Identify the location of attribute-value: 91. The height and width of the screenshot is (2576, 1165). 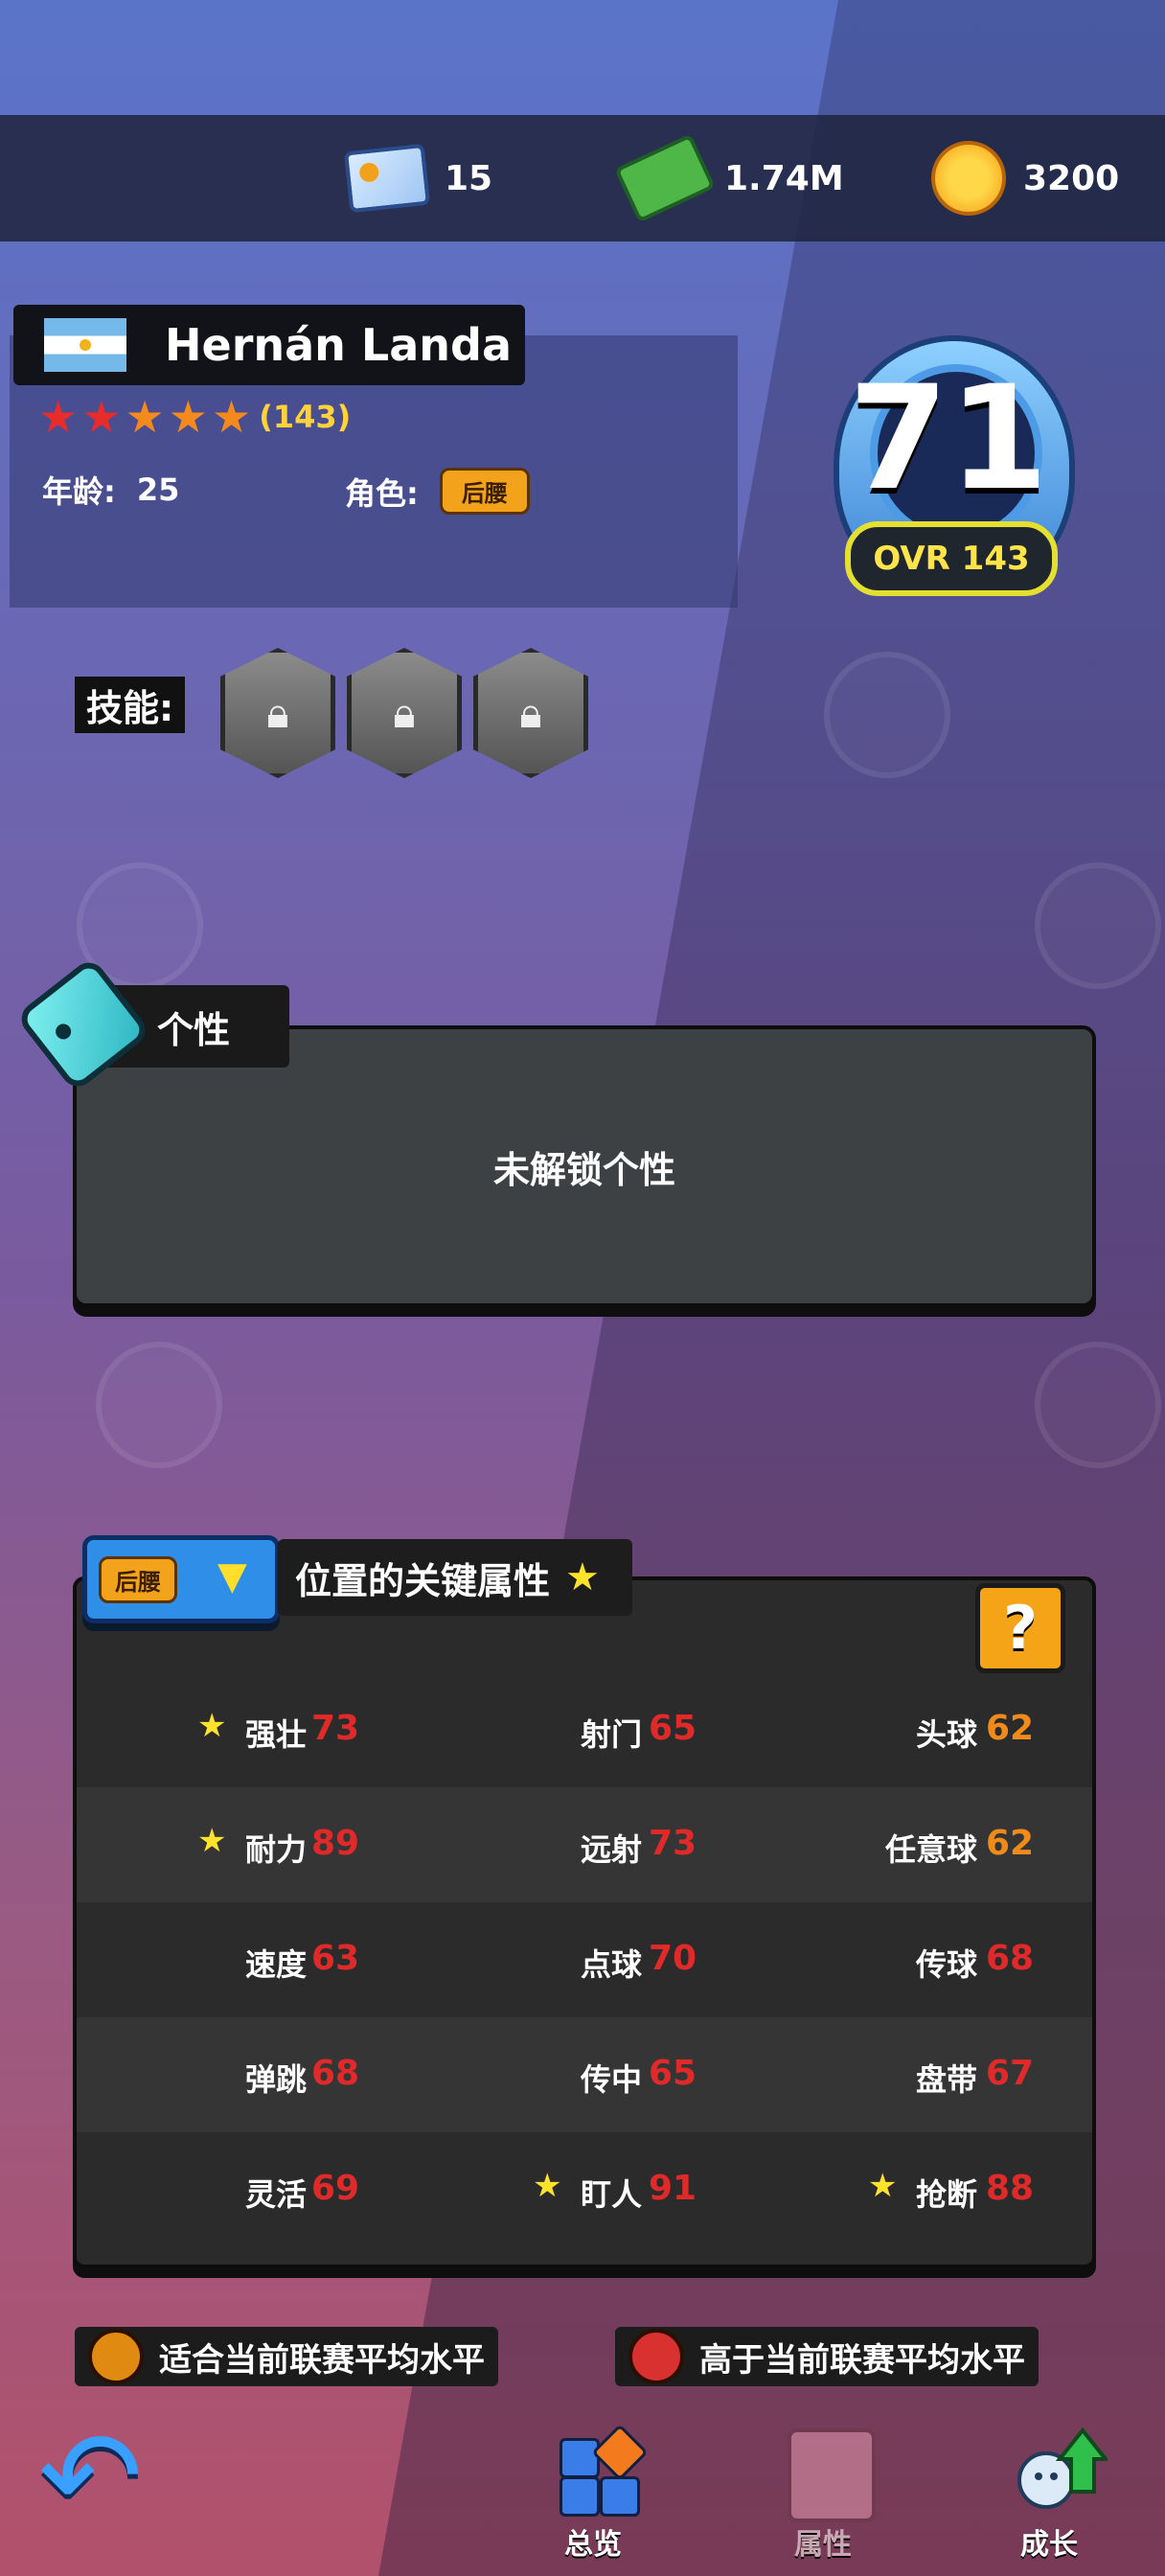
(673, 2188).